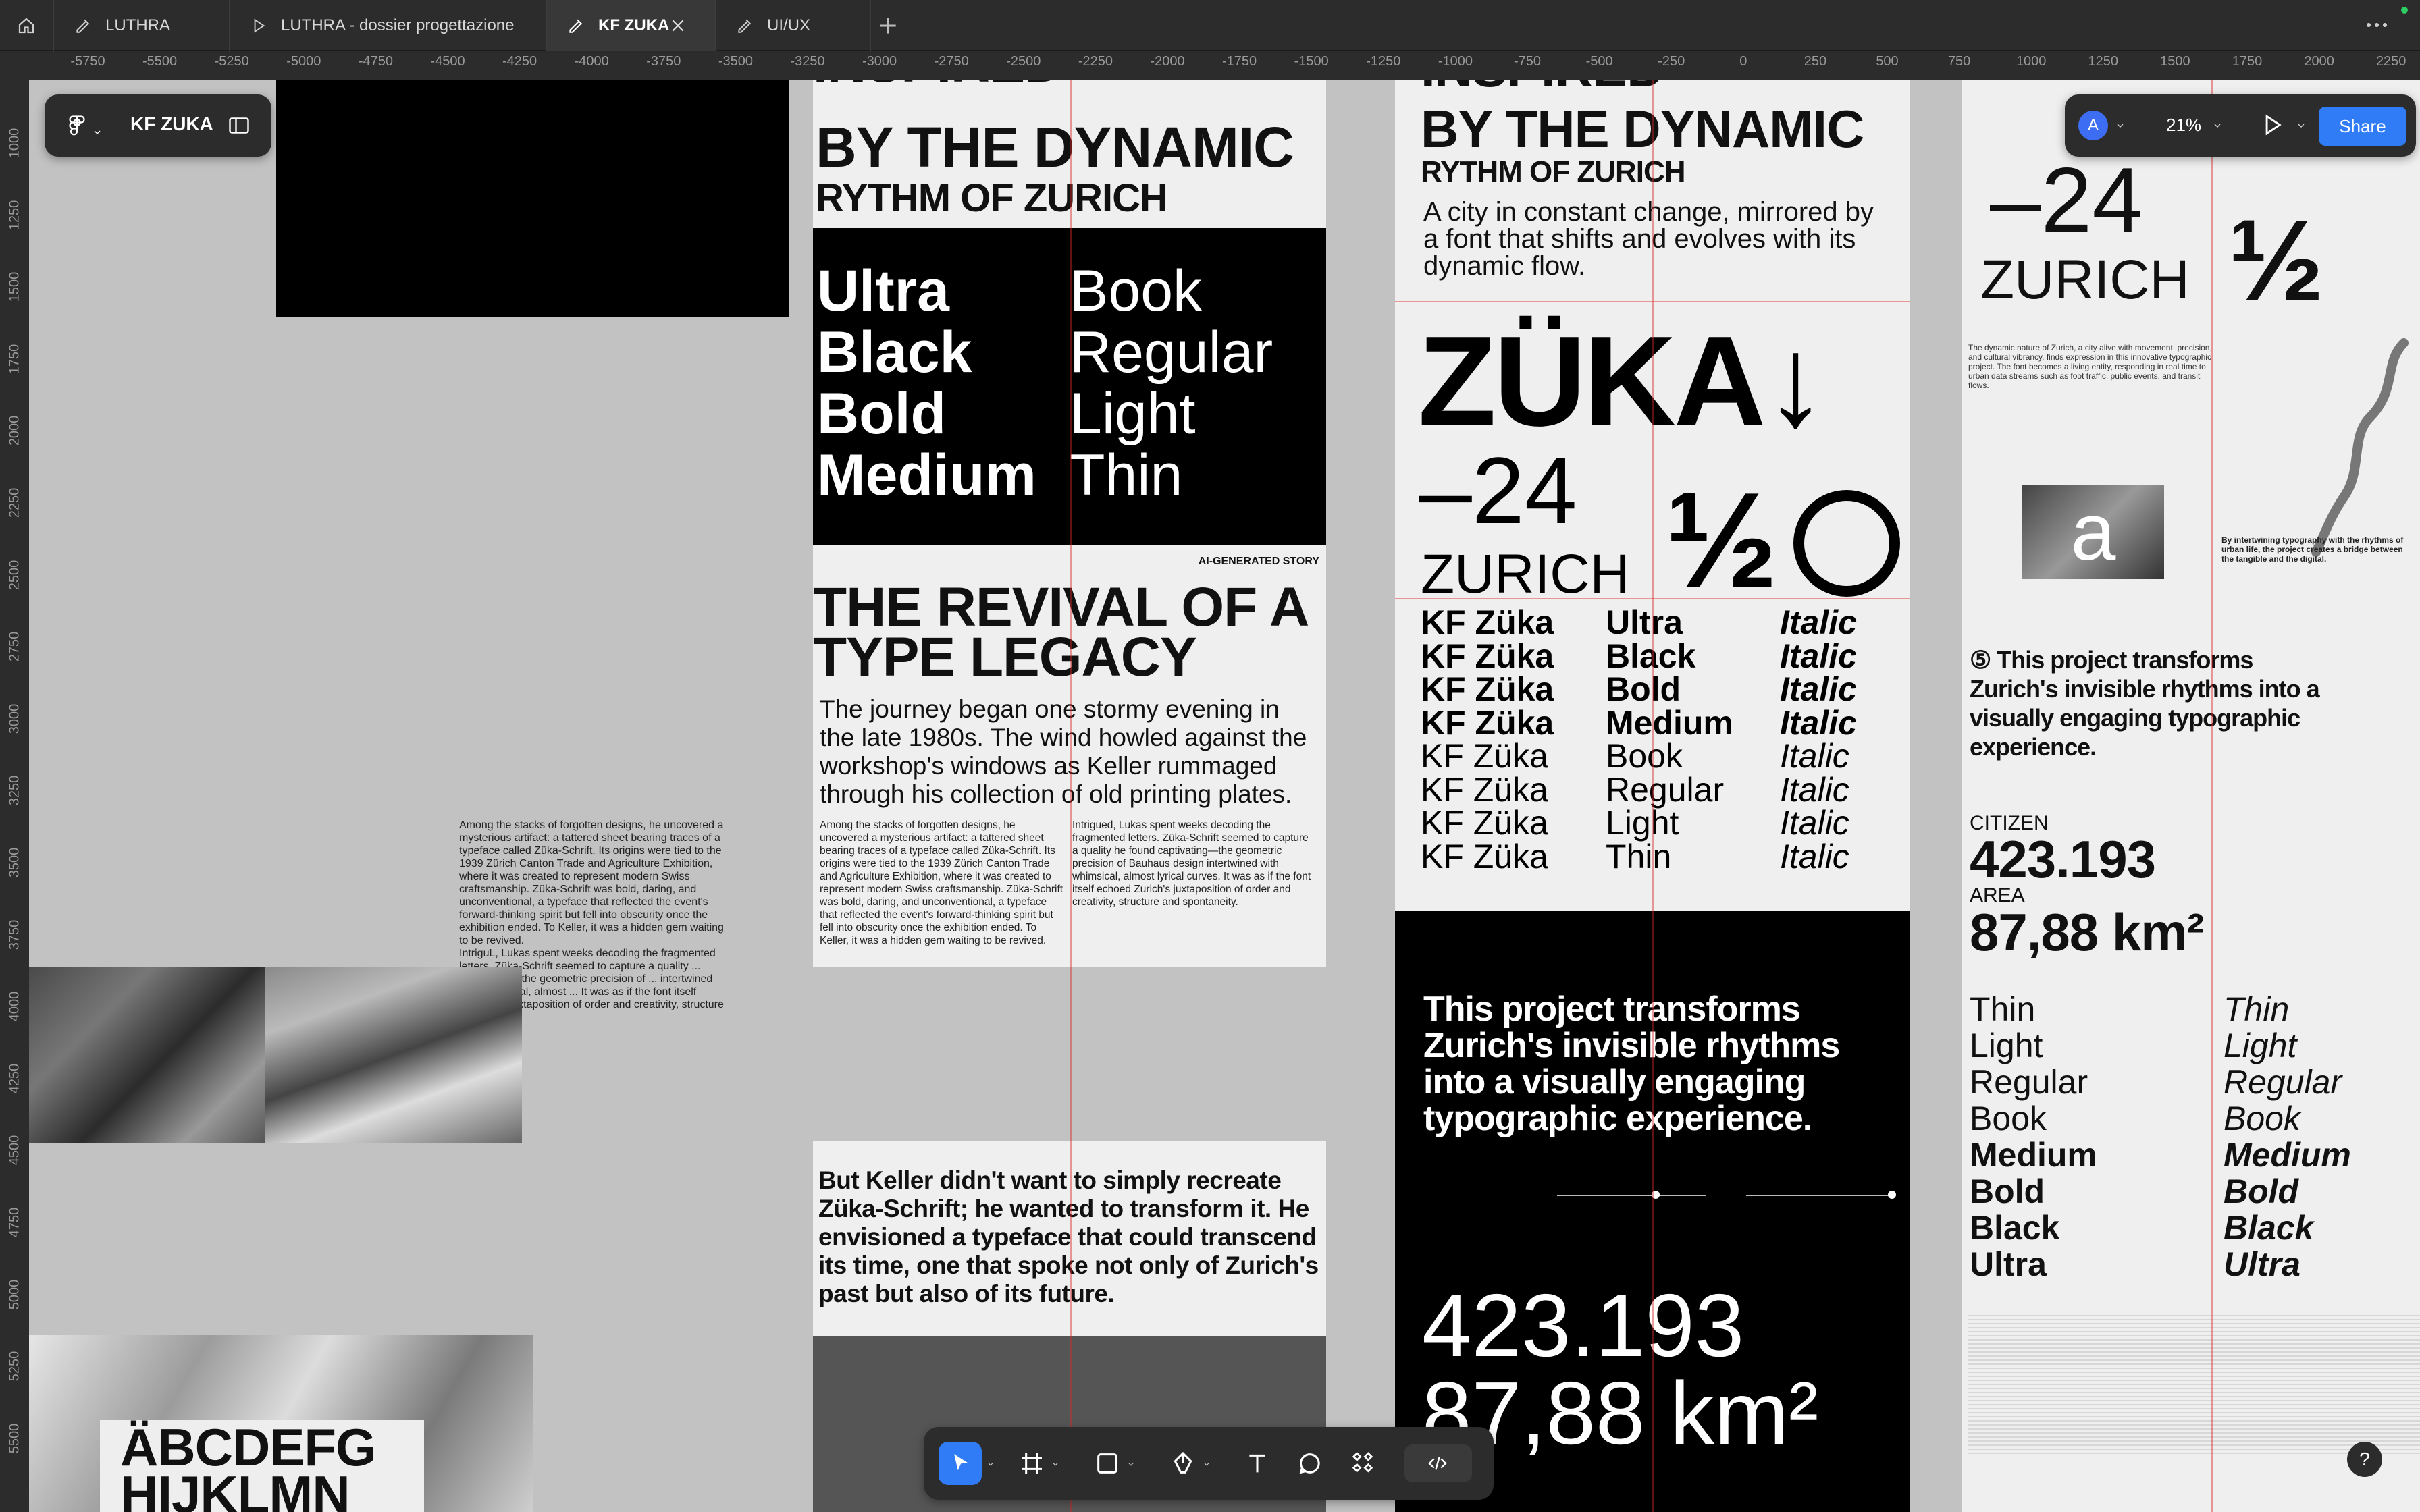  What do you see at coordinates (2376, 27) in the screenshot?
I see `more-menu-button` at bounding box center [2376, 27].